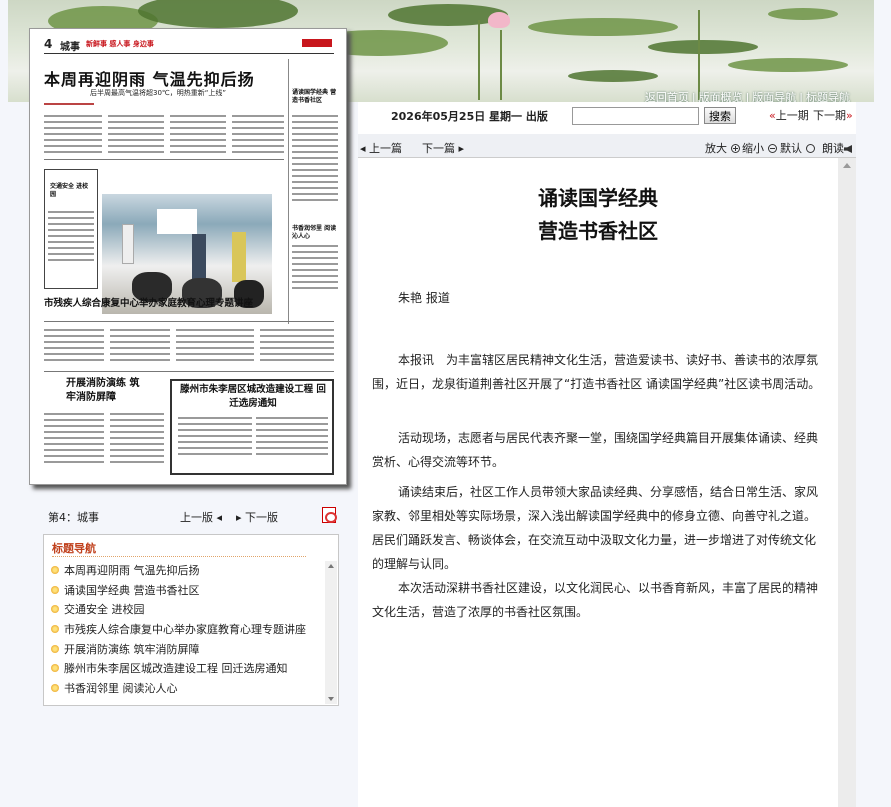  I want to click on paper-logo, so click(317, 43).